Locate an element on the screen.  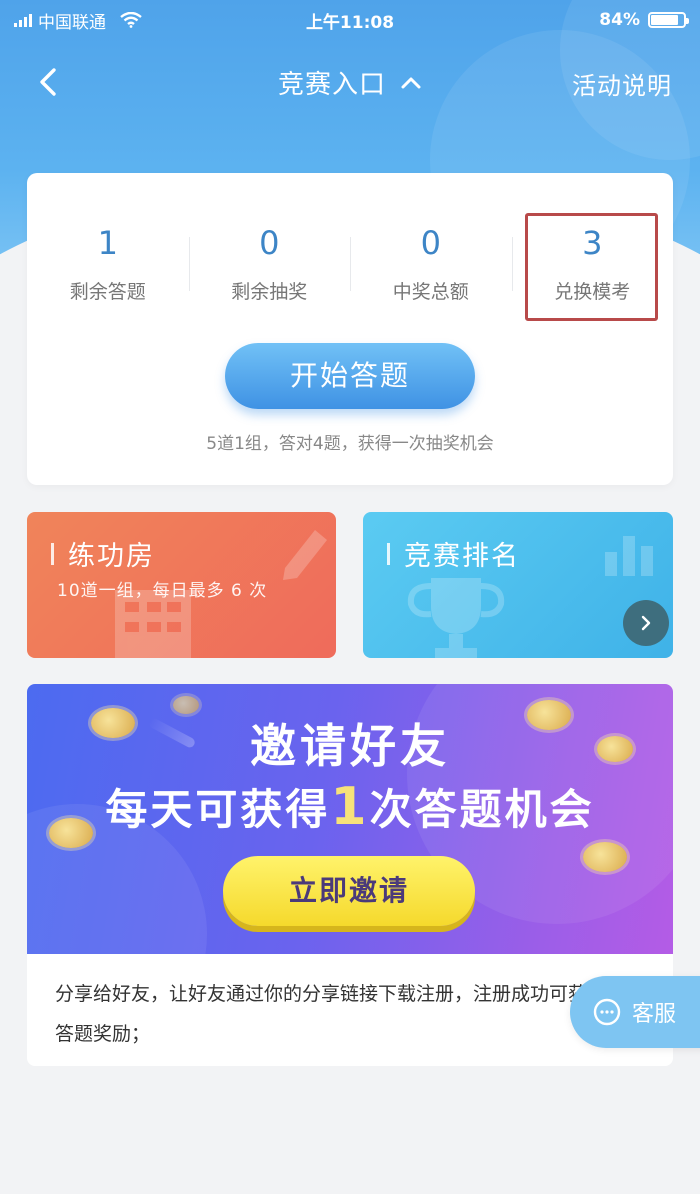
stat-label: 中奖总额 is located at coordinates (430, 292).